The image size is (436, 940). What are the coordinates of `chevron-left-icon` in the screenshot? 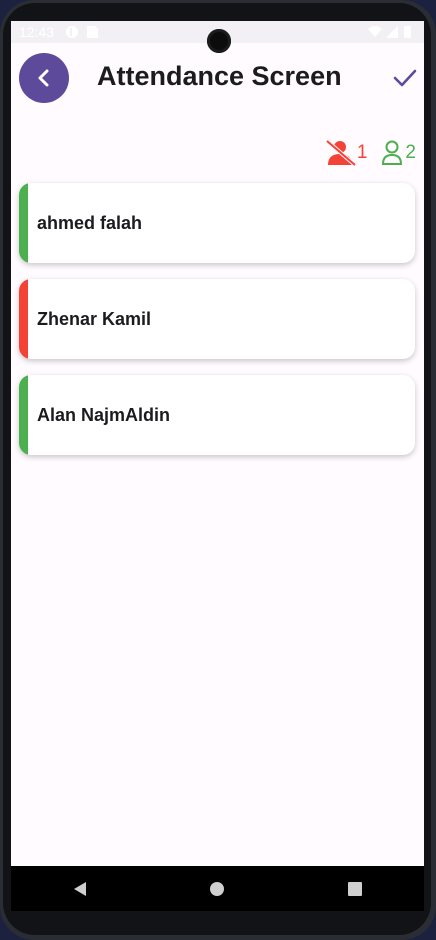 It's located at (43, 78).